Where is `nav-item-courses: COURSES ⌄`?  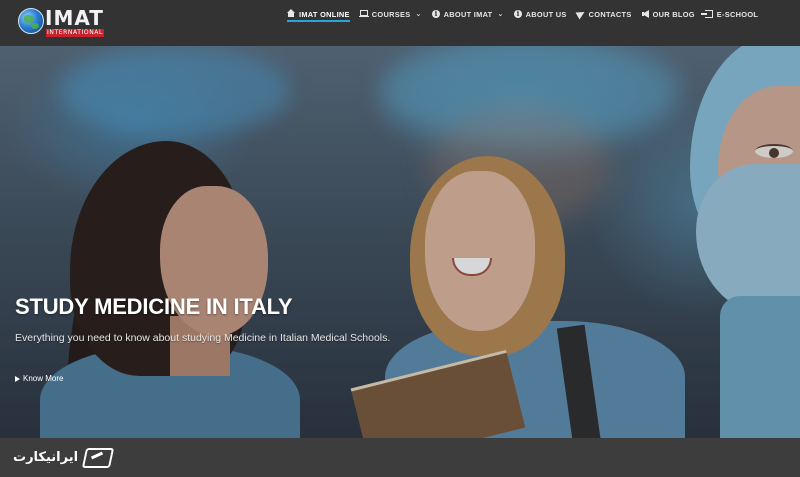
nav-item-courses: COURSES ⌄ is located at coordinates (390, 14).